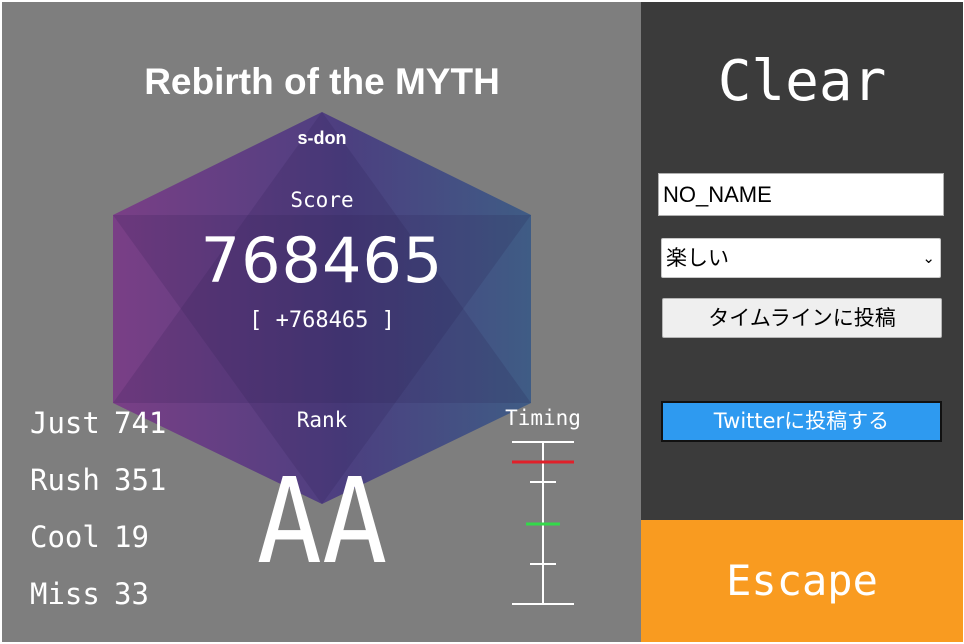  I want to click on judge-name: Cool, so click(65, 537).